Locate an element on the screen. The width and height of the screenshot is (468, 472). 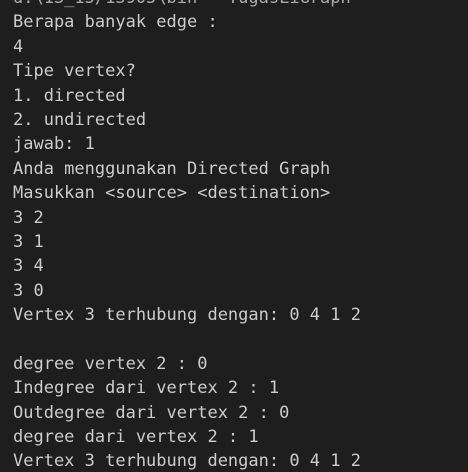
terminal-line: degree vertex 2 : 0 is located at coordinates (110, 363).